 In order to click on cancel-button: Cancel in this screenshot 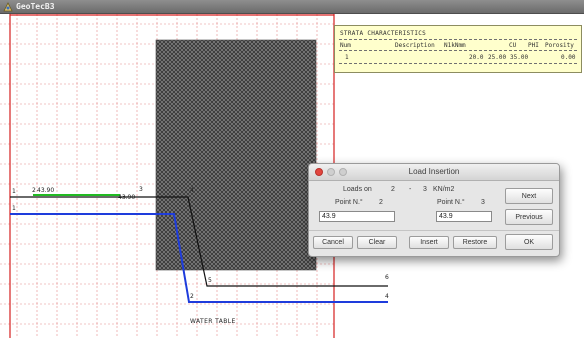, I will do `click(333, 242)`.